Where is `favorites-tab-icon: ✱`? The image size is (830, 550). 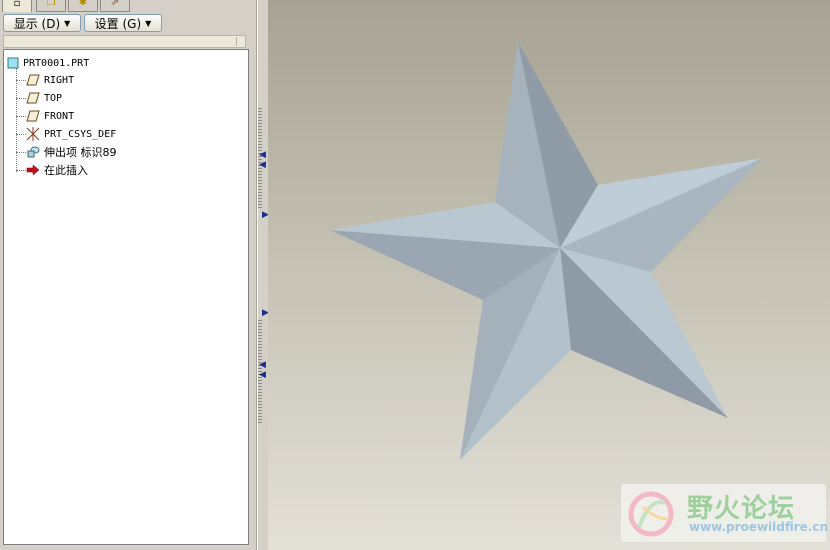
favorites-tab-icon: ✱ is located at coordinates (83, 4).